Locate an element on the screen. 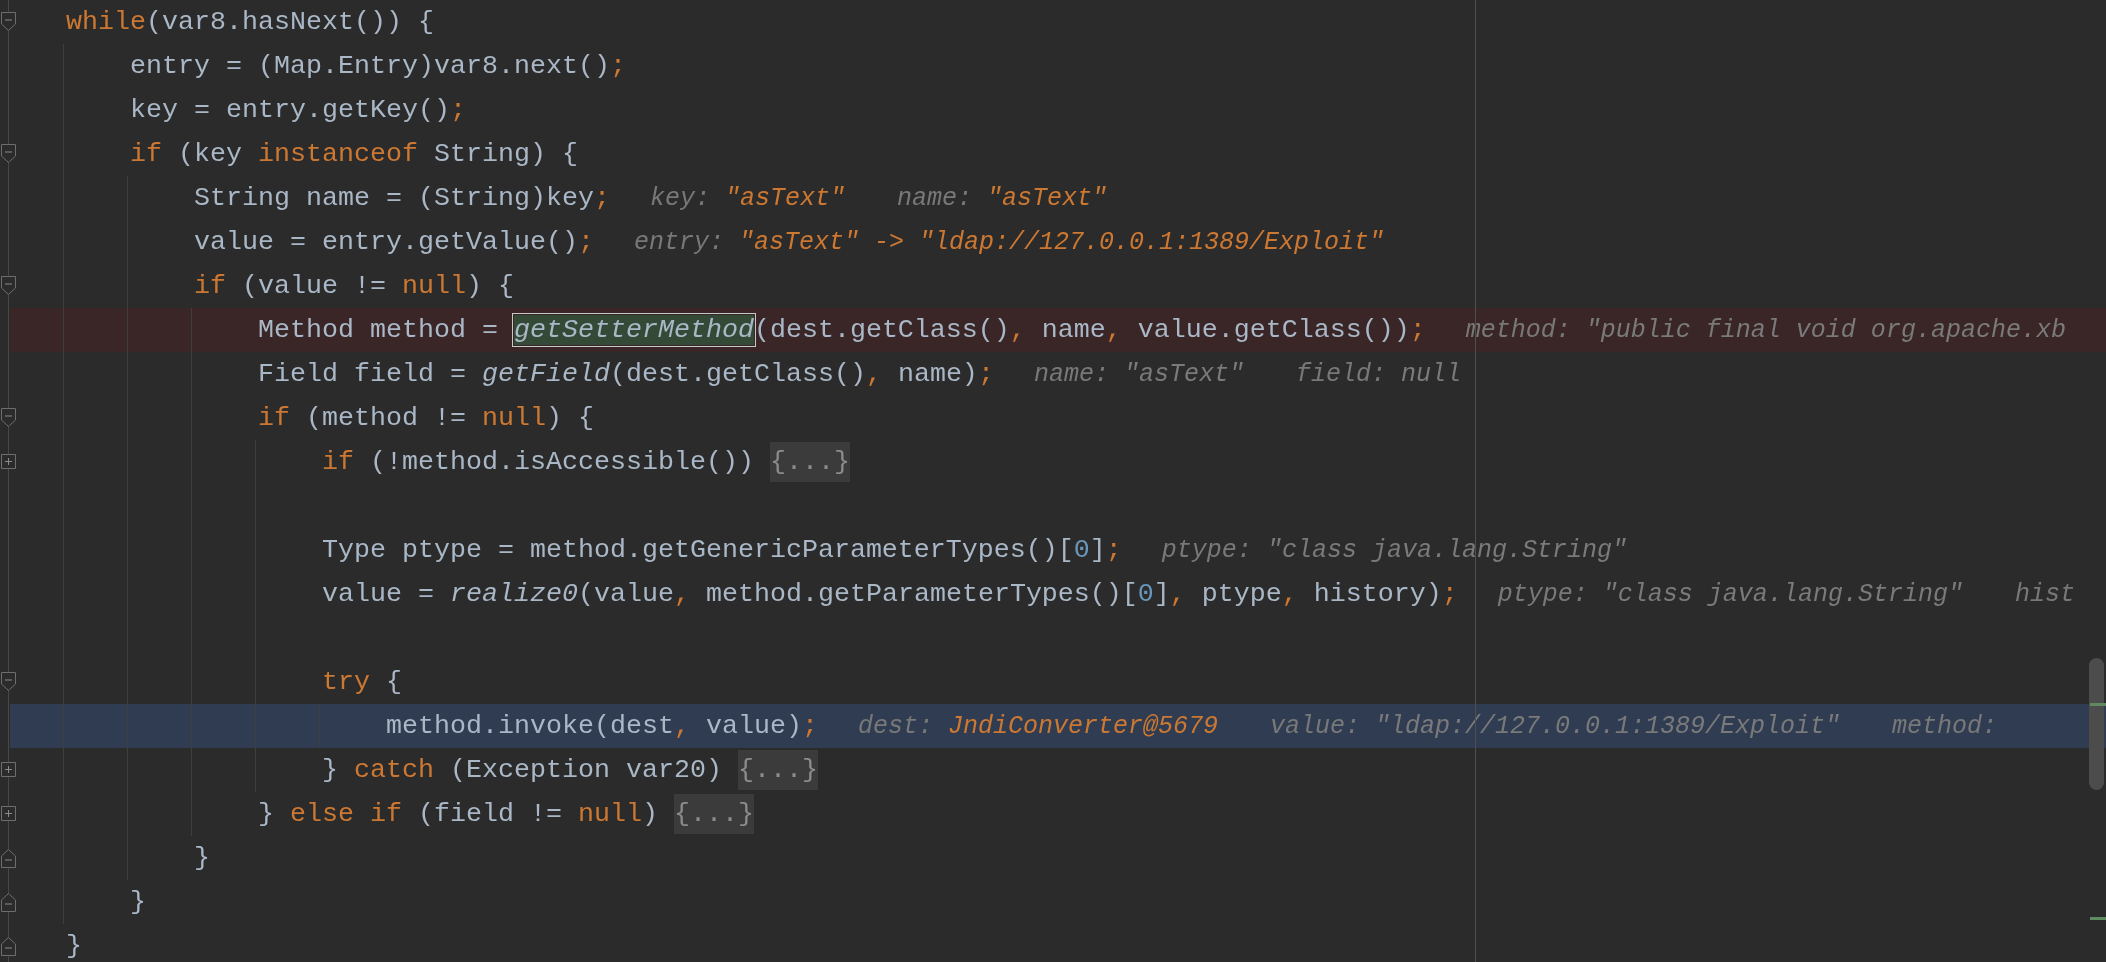  code-text: String name = (String)key; is located at coordinates (402, 198).